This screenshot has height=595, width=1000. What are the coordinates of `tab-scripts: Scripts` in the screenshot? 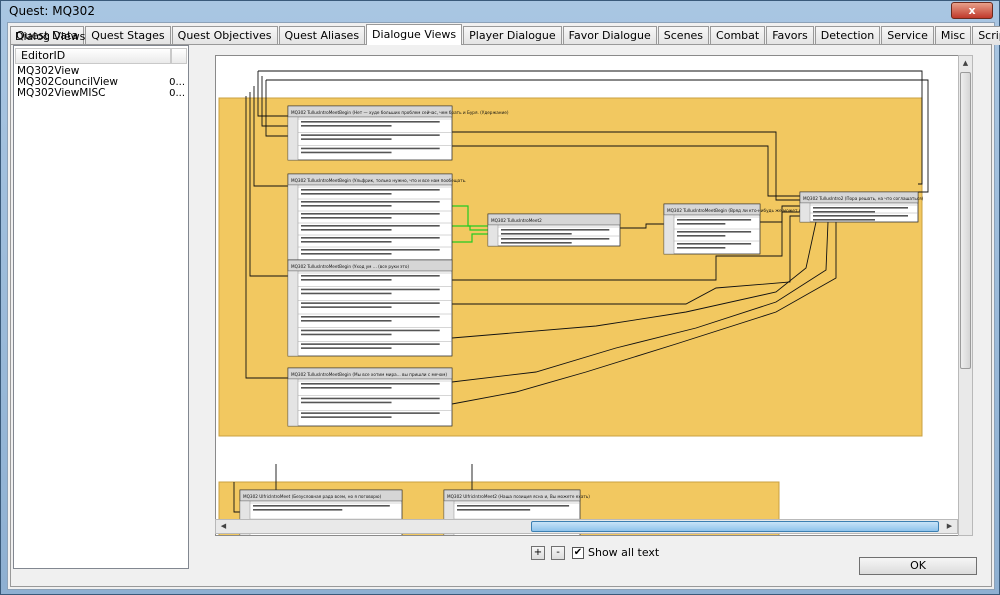 It's located at (986, 35).